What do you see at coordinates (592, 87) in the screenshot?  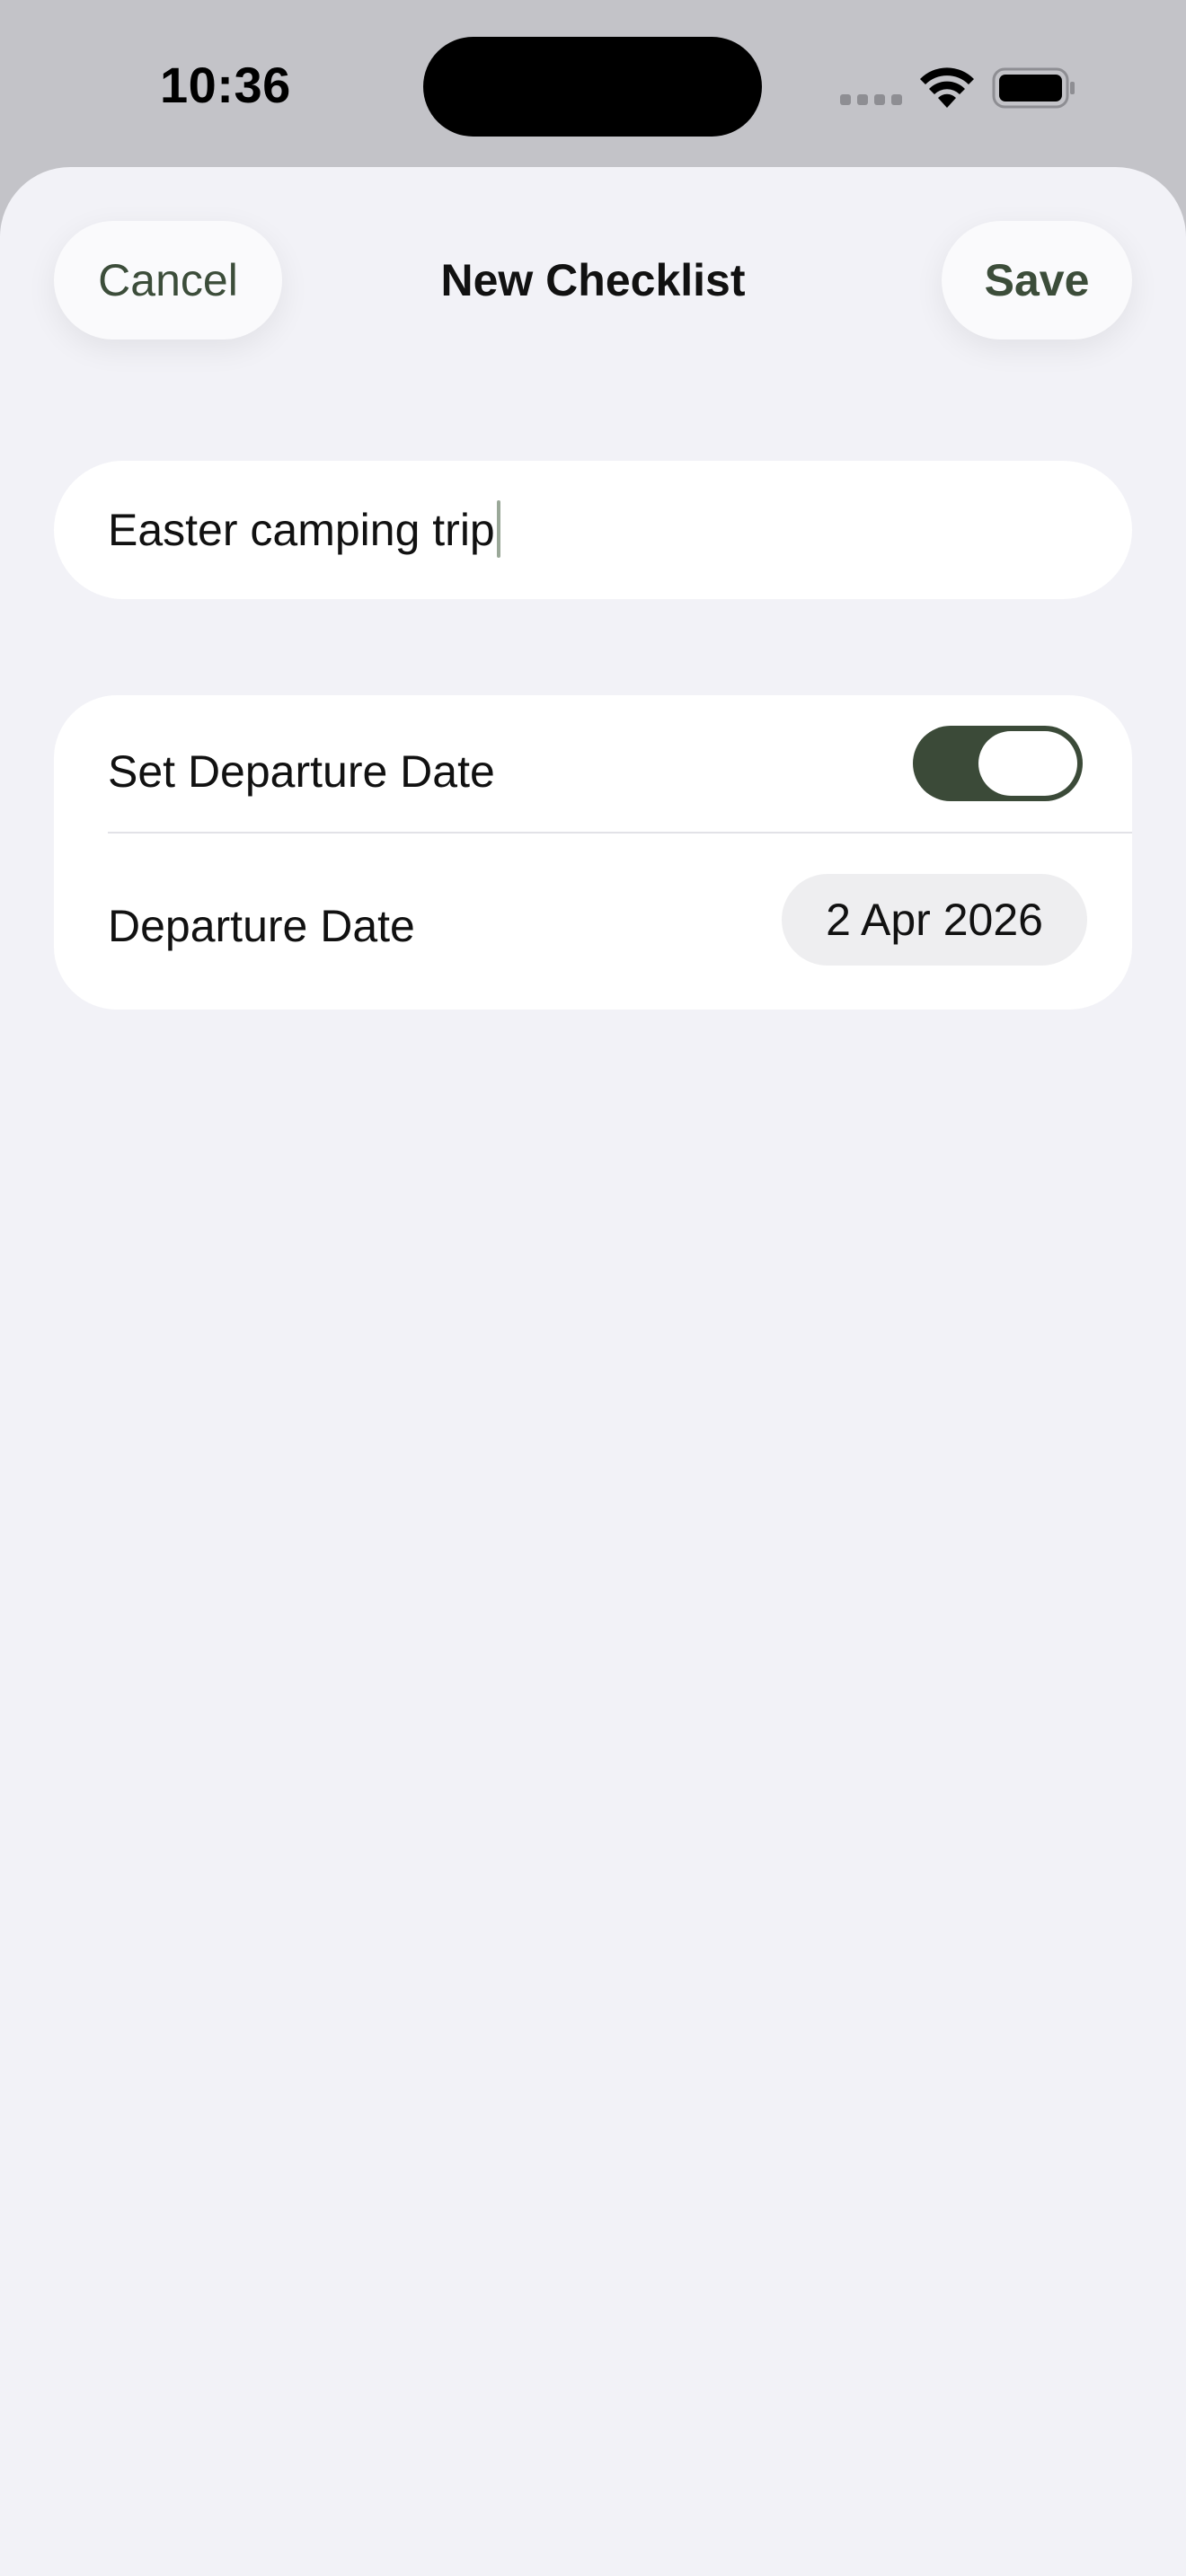 I see `dynamic-island` at bounding box center [592, 87].